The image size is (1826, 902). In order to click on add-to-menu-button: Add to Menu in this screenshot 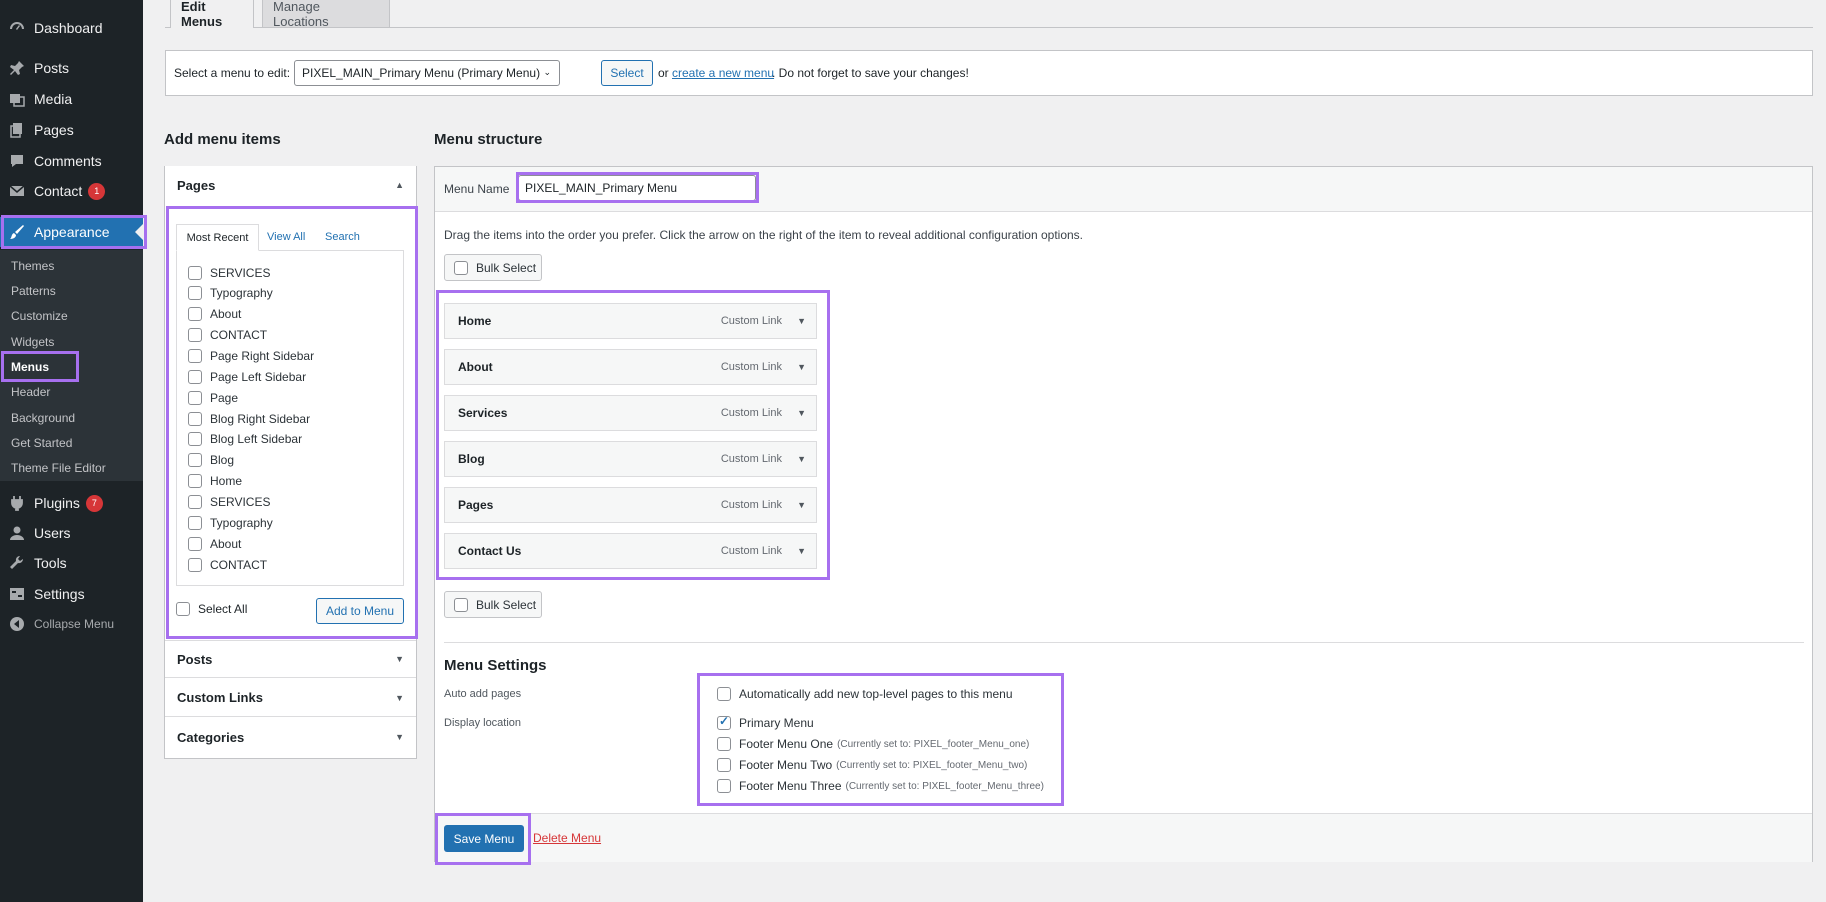, I will do `click(360, 611)`.